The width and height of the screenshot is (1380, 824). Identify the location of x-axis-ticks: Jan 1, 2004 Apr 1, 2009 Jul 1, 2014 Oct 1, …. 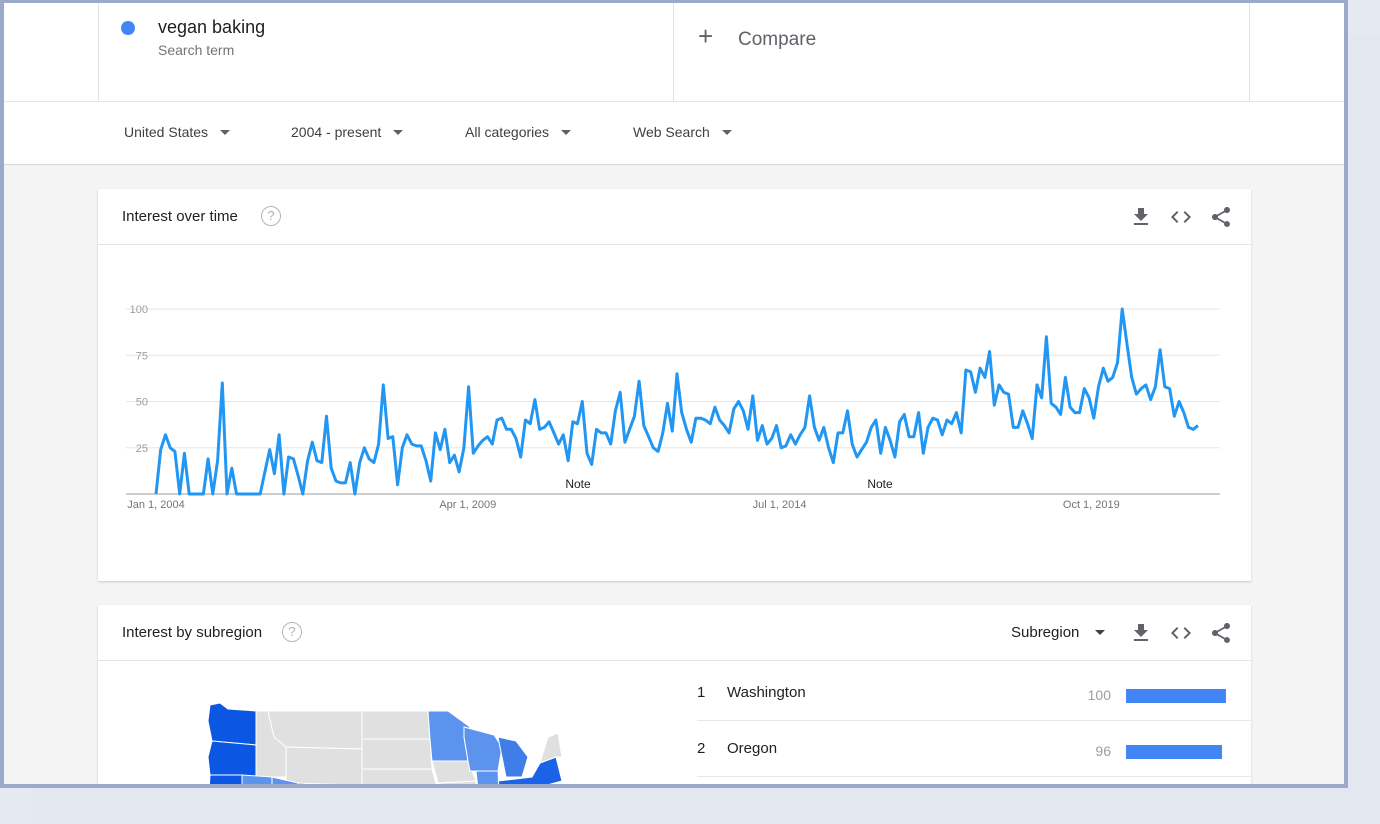
(623, 505).